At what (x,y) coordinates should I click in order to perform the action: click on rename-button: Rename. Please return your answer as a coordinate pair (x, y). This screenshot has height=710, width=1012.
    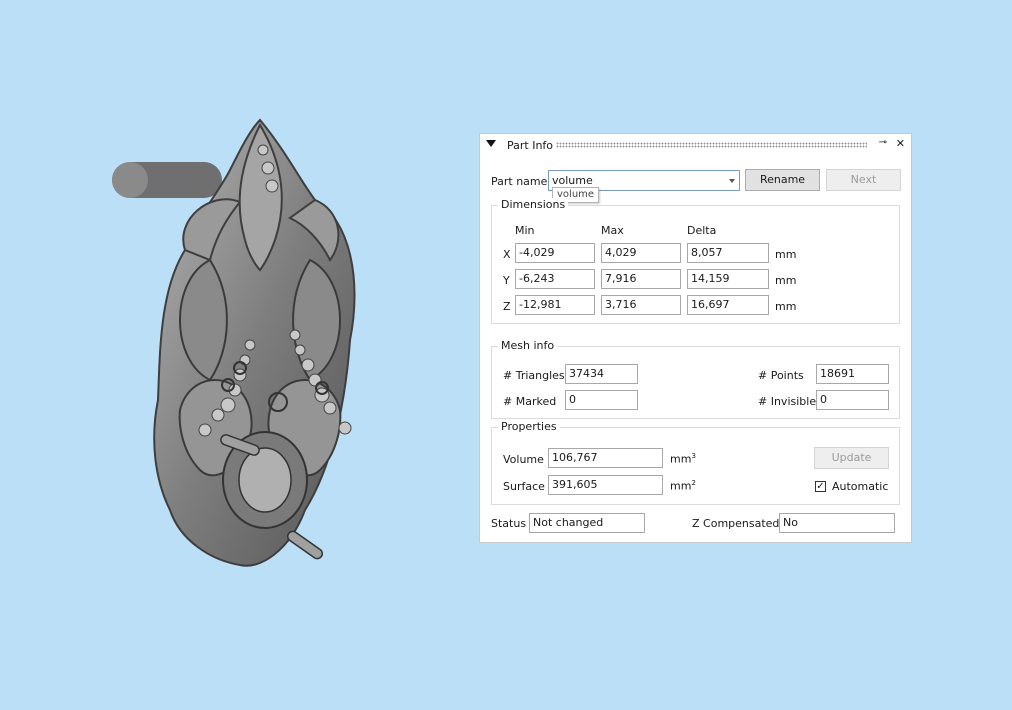
    Looking at the image, I should click on (782, 180).